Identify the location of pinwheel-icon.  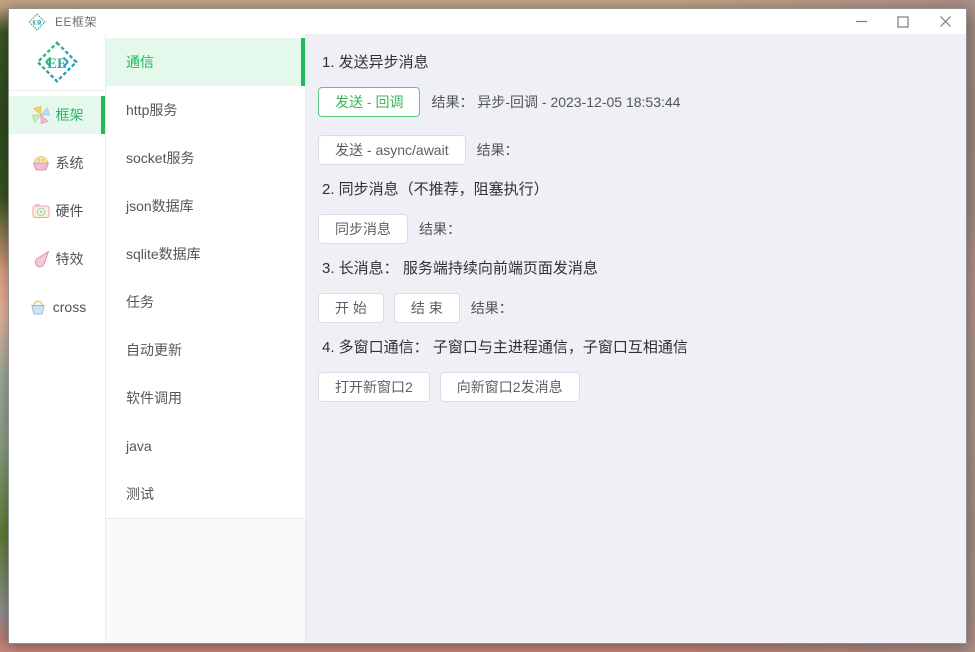
(41, 115).